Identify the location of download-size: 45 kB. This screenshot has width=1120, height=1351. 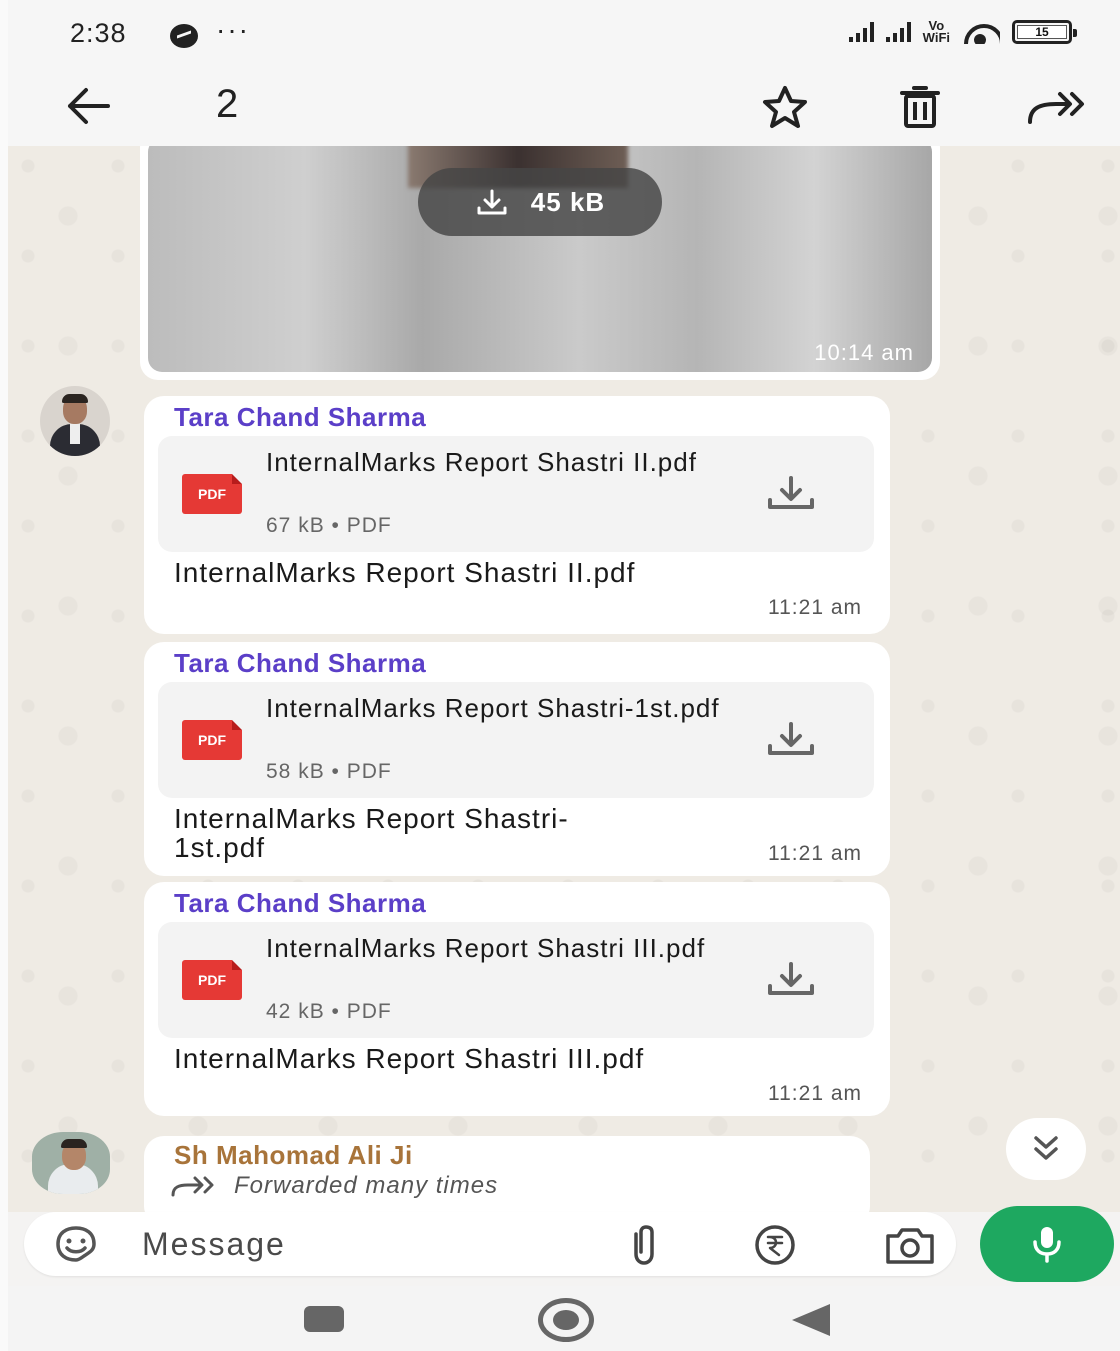
(568, 201).